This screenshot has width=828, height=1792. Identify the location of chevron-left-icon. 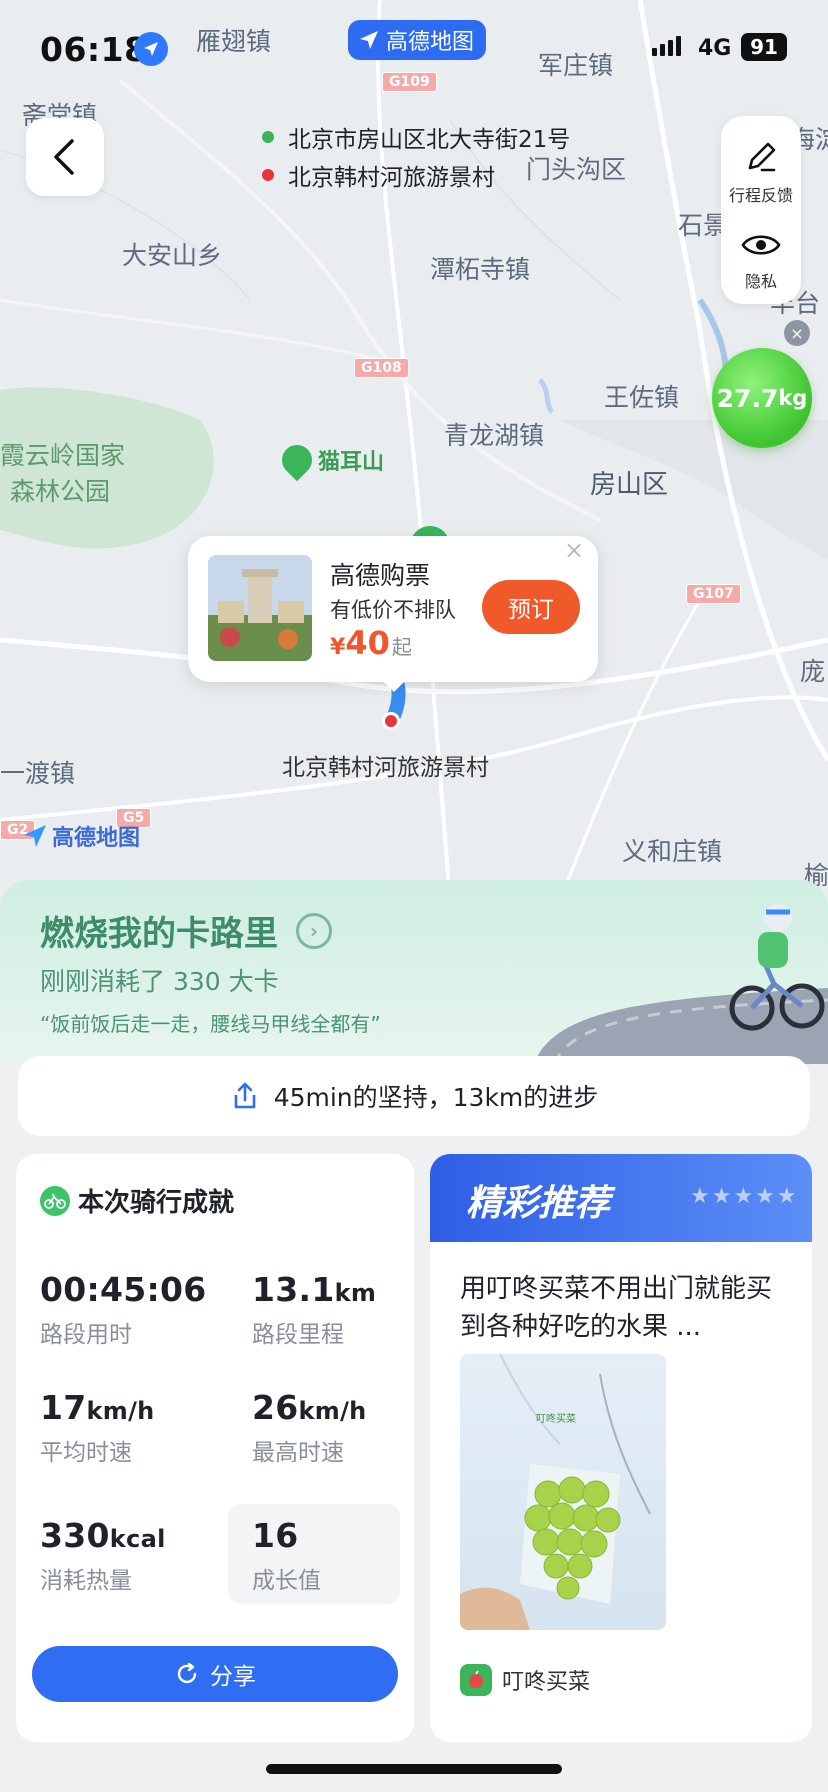
(64, 157).